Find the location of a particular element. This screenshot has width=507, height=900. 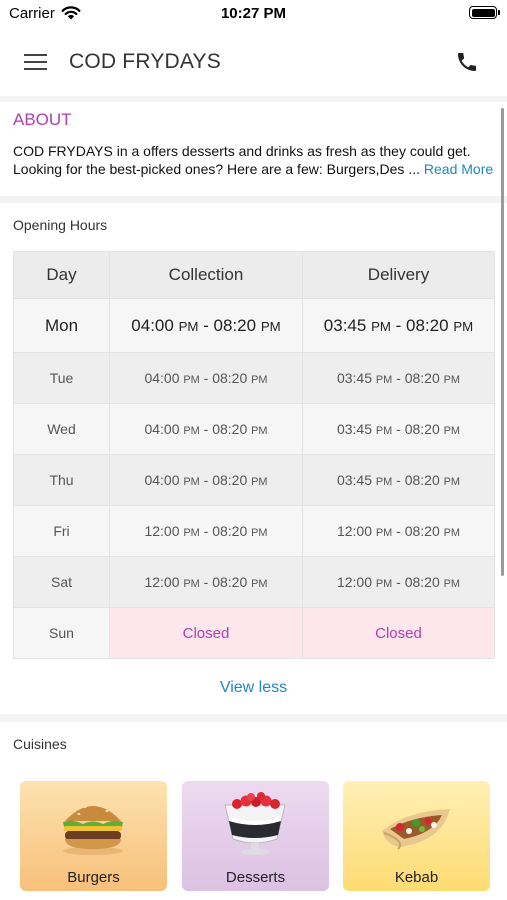

day-cell: Fri is located at coordinates (61, 531).